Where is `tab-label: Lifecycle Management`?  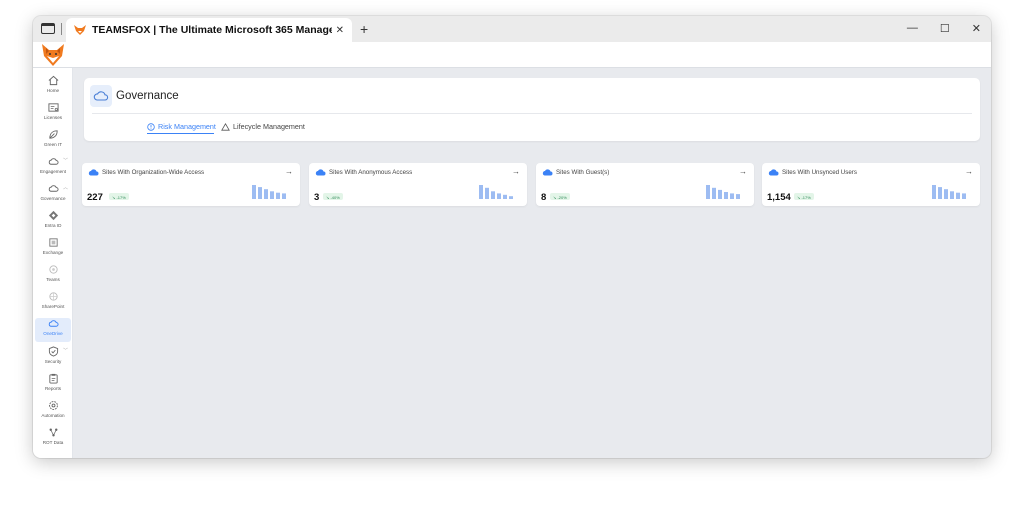
tab-label: Lifecycle Management is located at coordinates (269, 126).